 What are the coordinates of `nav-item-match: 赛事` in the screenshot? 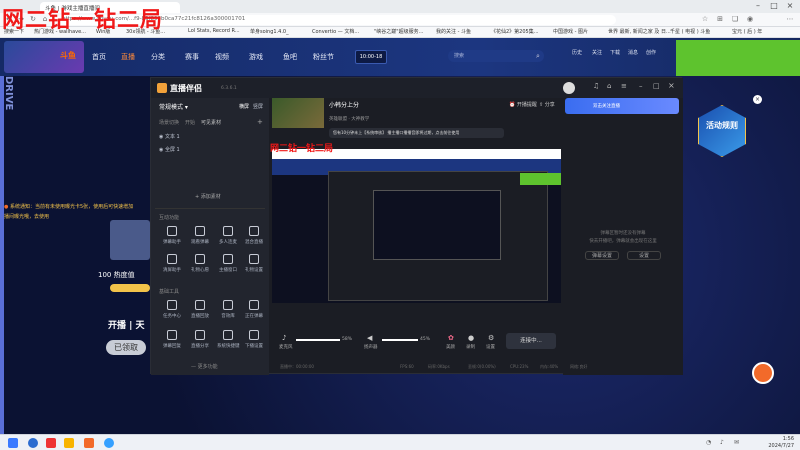 It's located at (192, 57).